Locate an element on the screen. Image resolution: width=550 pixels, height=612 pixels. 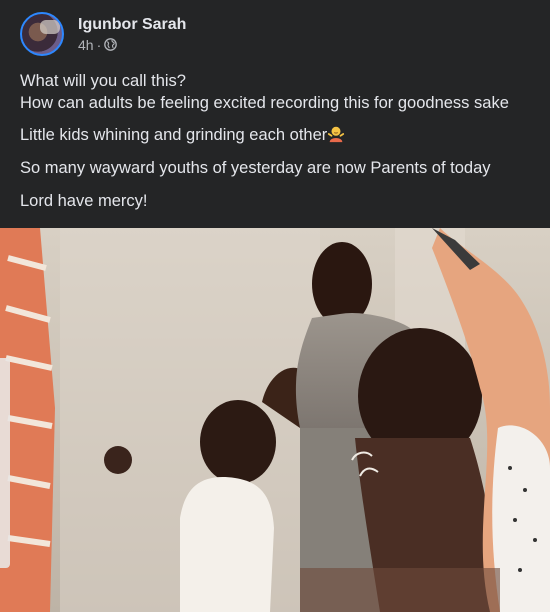
person-shrugging-emoji-icon is located at coordinates (336, 134).